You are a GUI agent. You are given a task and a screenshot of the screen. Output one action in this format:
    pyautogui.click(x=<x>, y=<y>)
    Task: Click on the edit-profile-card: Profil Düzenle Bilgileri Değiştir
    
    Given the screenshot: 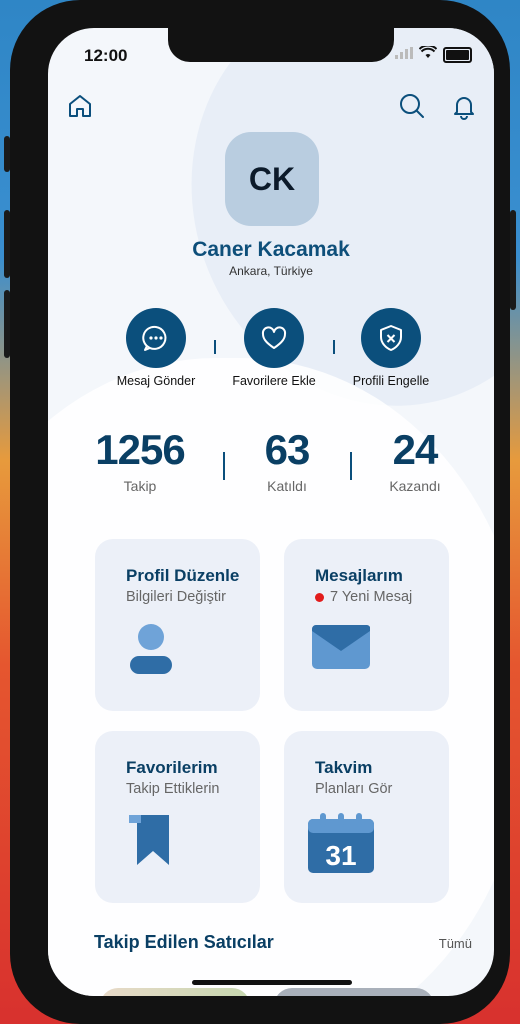 What is the action you would take?
    pyautogui.click(x=177, y=625)
    